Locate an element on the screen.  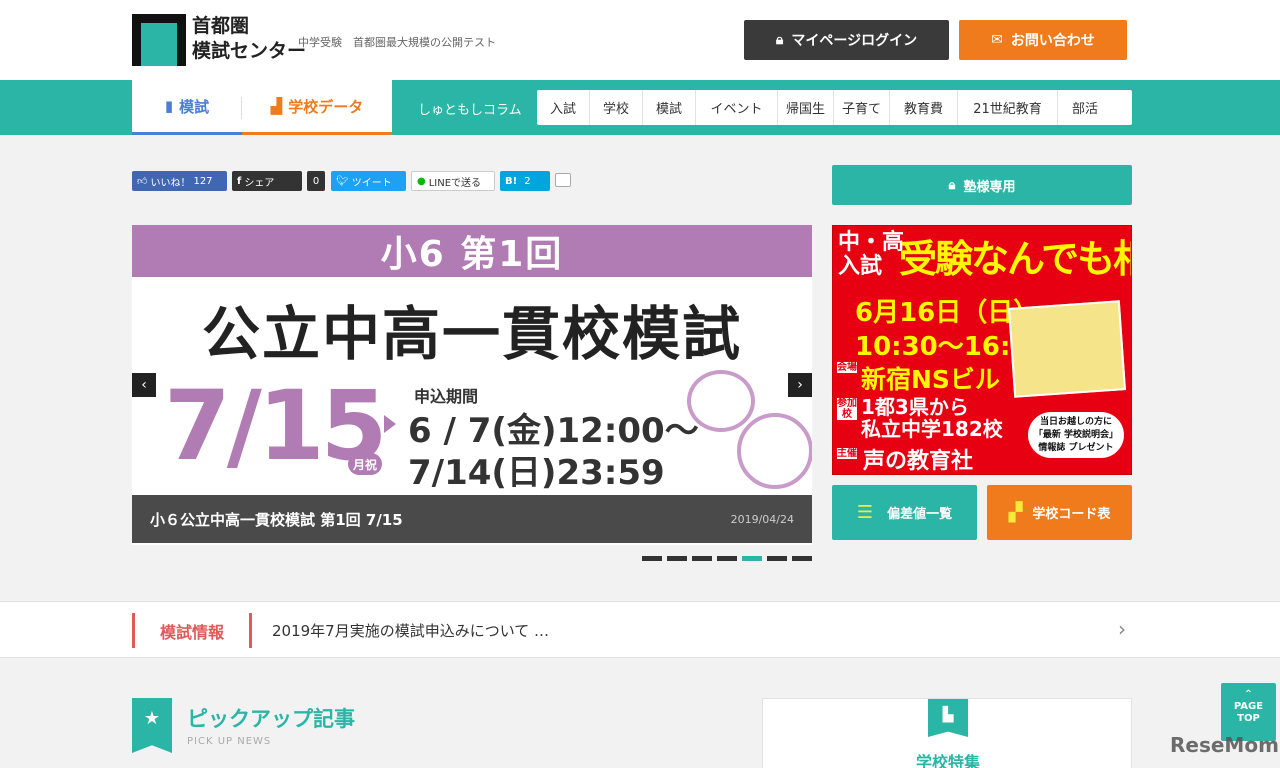
contact-button: ✉ お問い合わせ is located at coordinates (1043, 40).